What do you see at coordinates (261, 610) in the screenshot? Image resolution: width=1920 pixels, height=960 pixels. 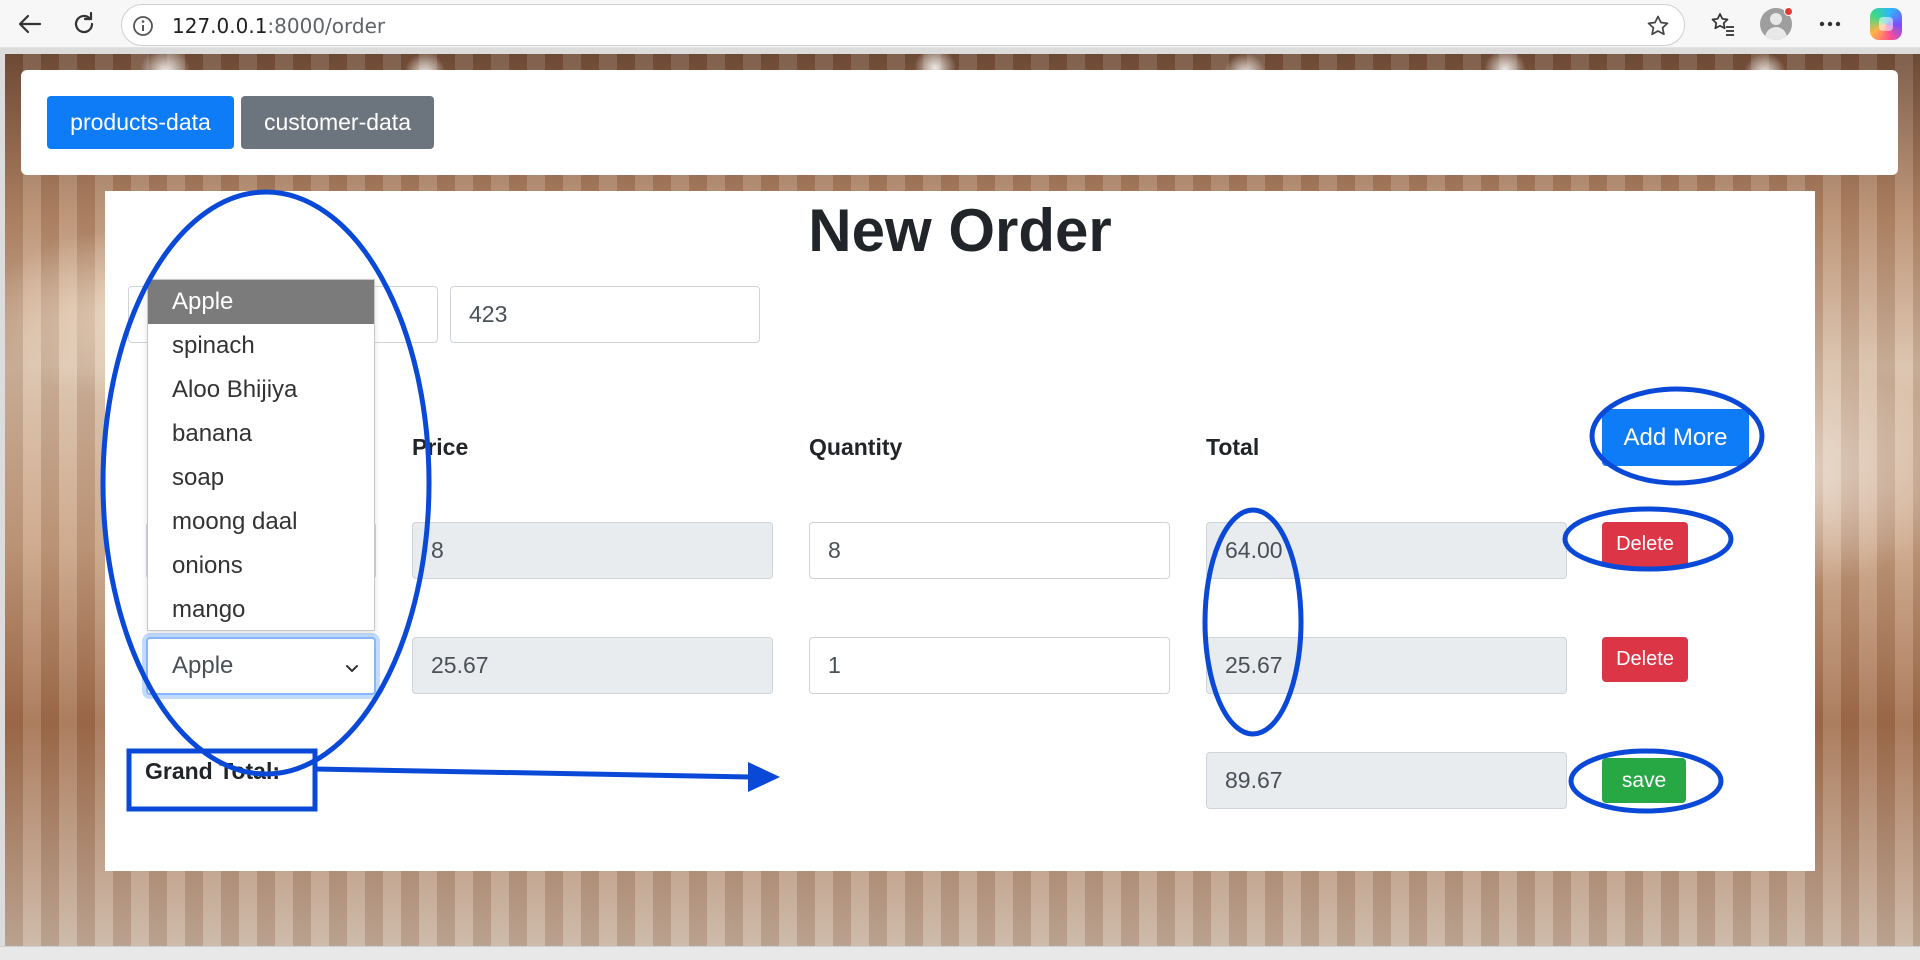 I see `dropdown-option: mango` at bounding box center [261, 610].